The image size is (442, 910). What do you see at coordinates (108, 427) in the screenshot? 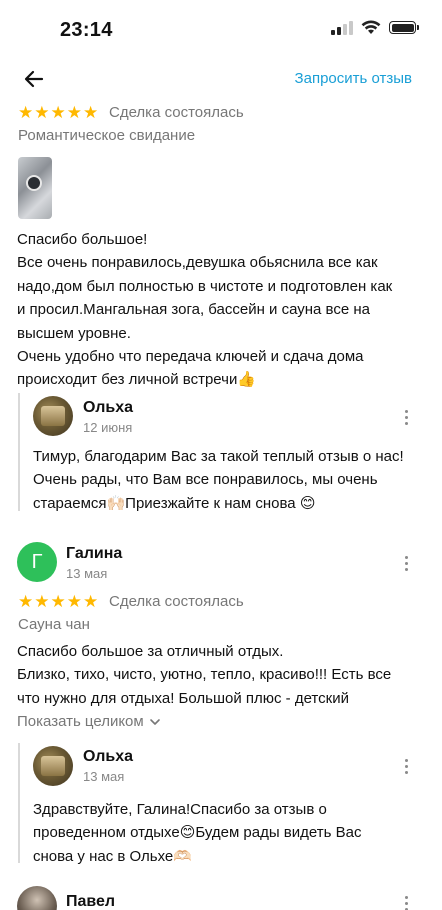
I see `reply-date: 12 июня` at bounding box center [108, 427].